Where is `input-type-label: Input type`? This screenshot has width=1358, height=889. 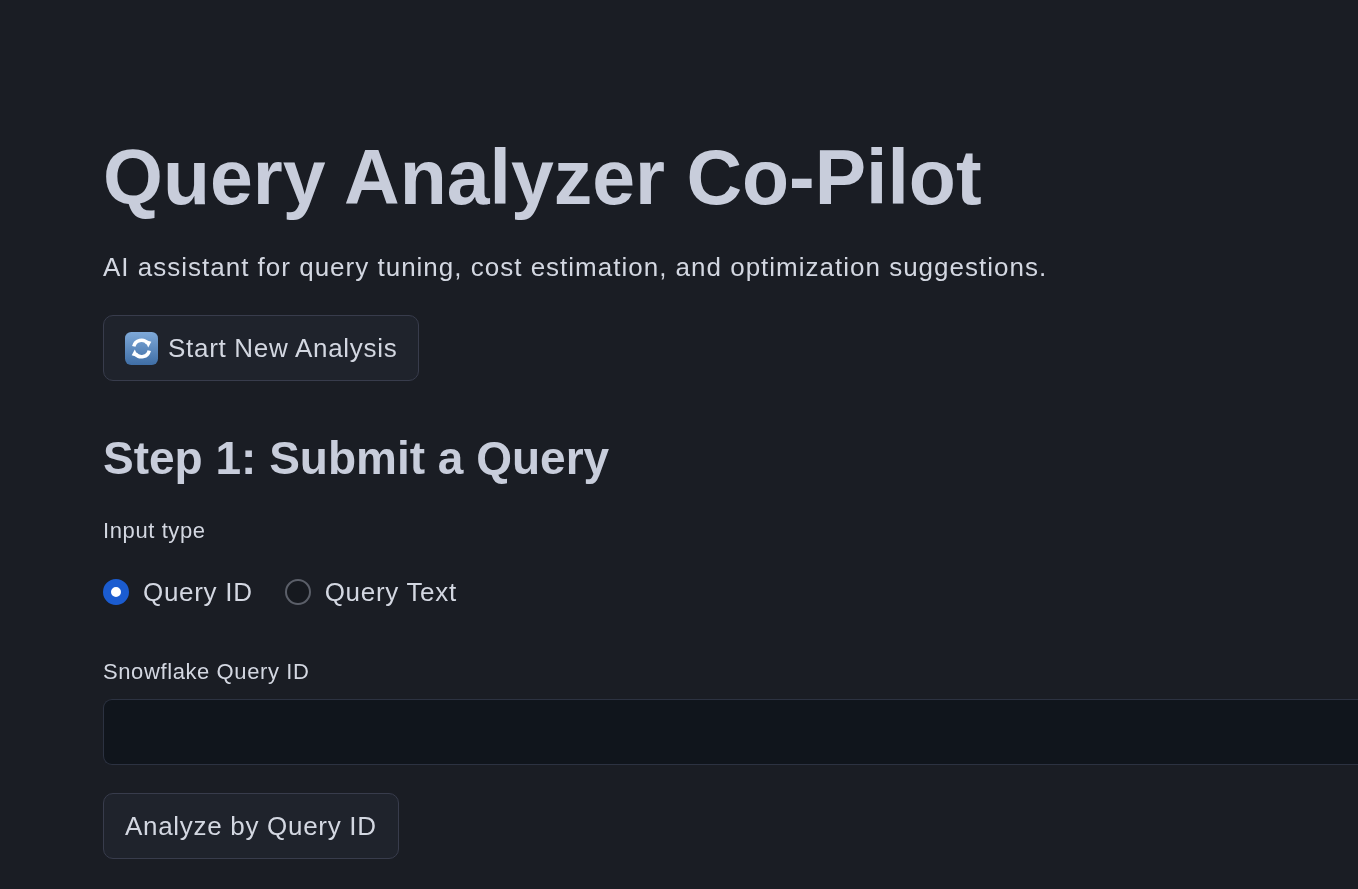
input-type-label: Input type is located at coordinates (154, 531).